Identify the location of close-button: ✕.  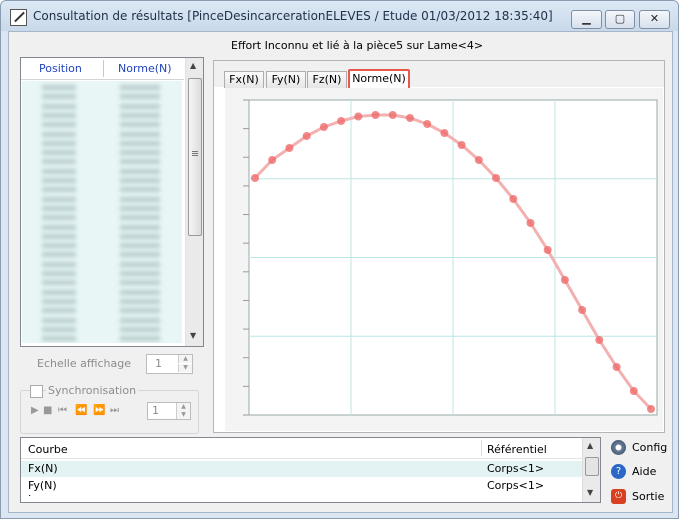
(654, 19).